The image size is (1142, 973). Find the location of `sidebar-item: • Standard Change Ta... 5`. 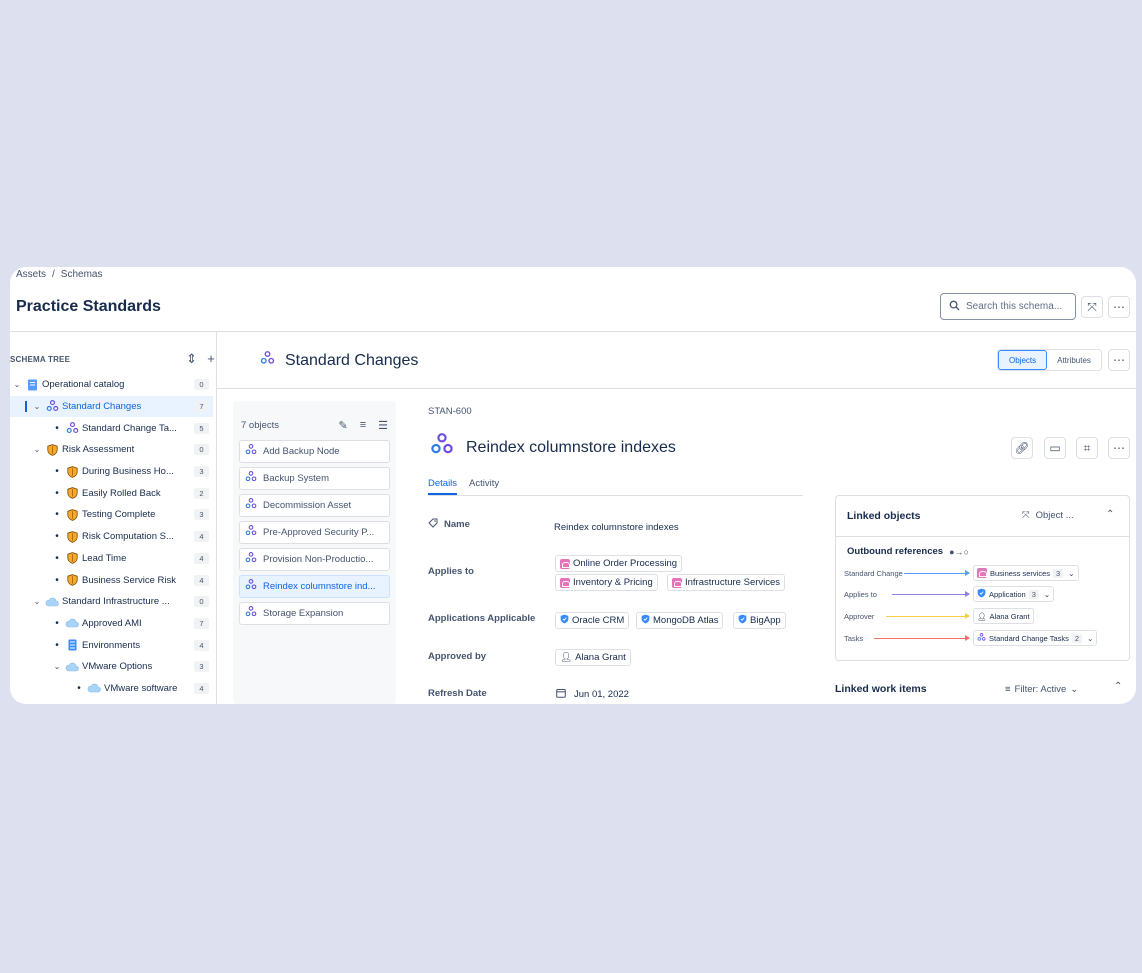

sidebar-item: • Standard Change Ta... 5 is located at coordinates (111, 428).